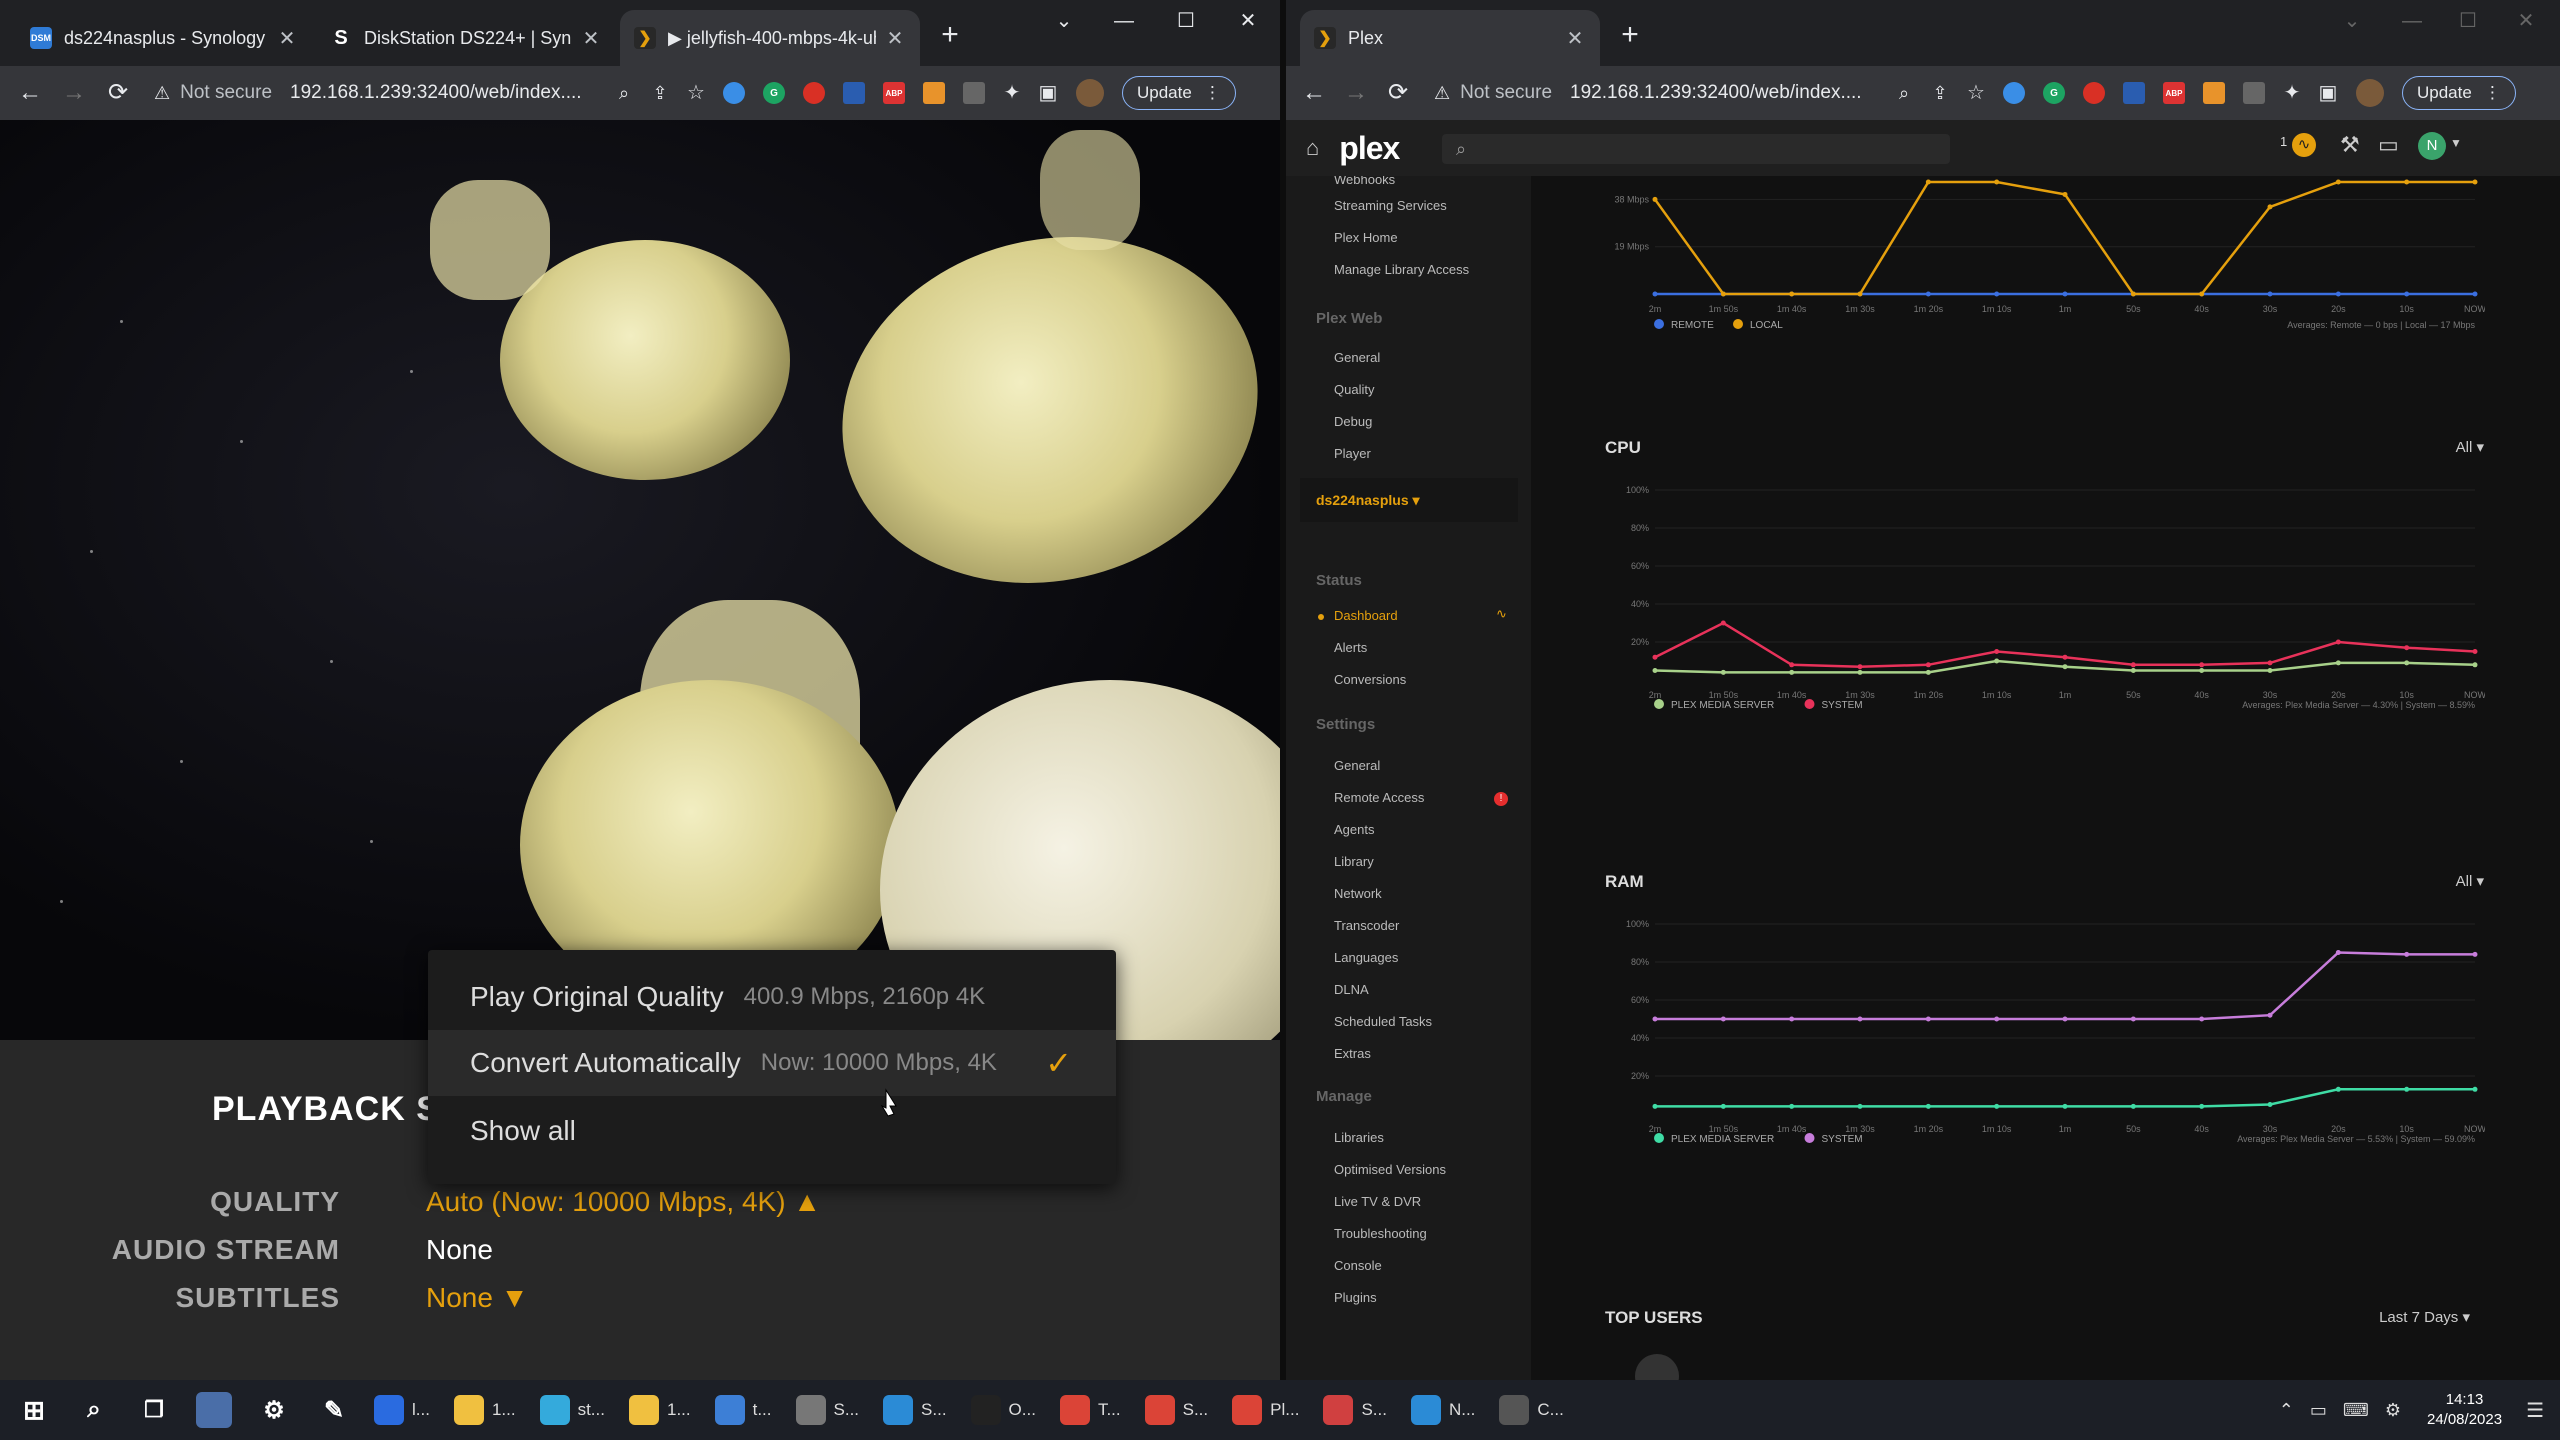 Image resolution: width=2560 pixels, height=1440 pixels. What do you see at coordinates (1355, 1297) in the screenshot?
I see `sidebar-item-plugins: Plugins` at bounding box center [1355, 1297].